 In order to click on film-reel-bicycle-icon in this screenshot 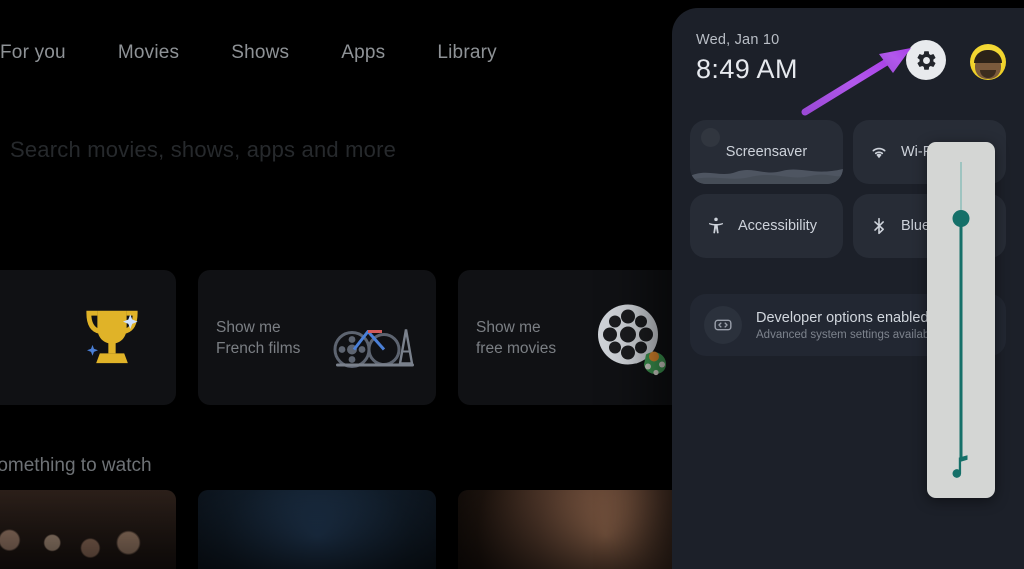, I will do `click(371, 337)`.